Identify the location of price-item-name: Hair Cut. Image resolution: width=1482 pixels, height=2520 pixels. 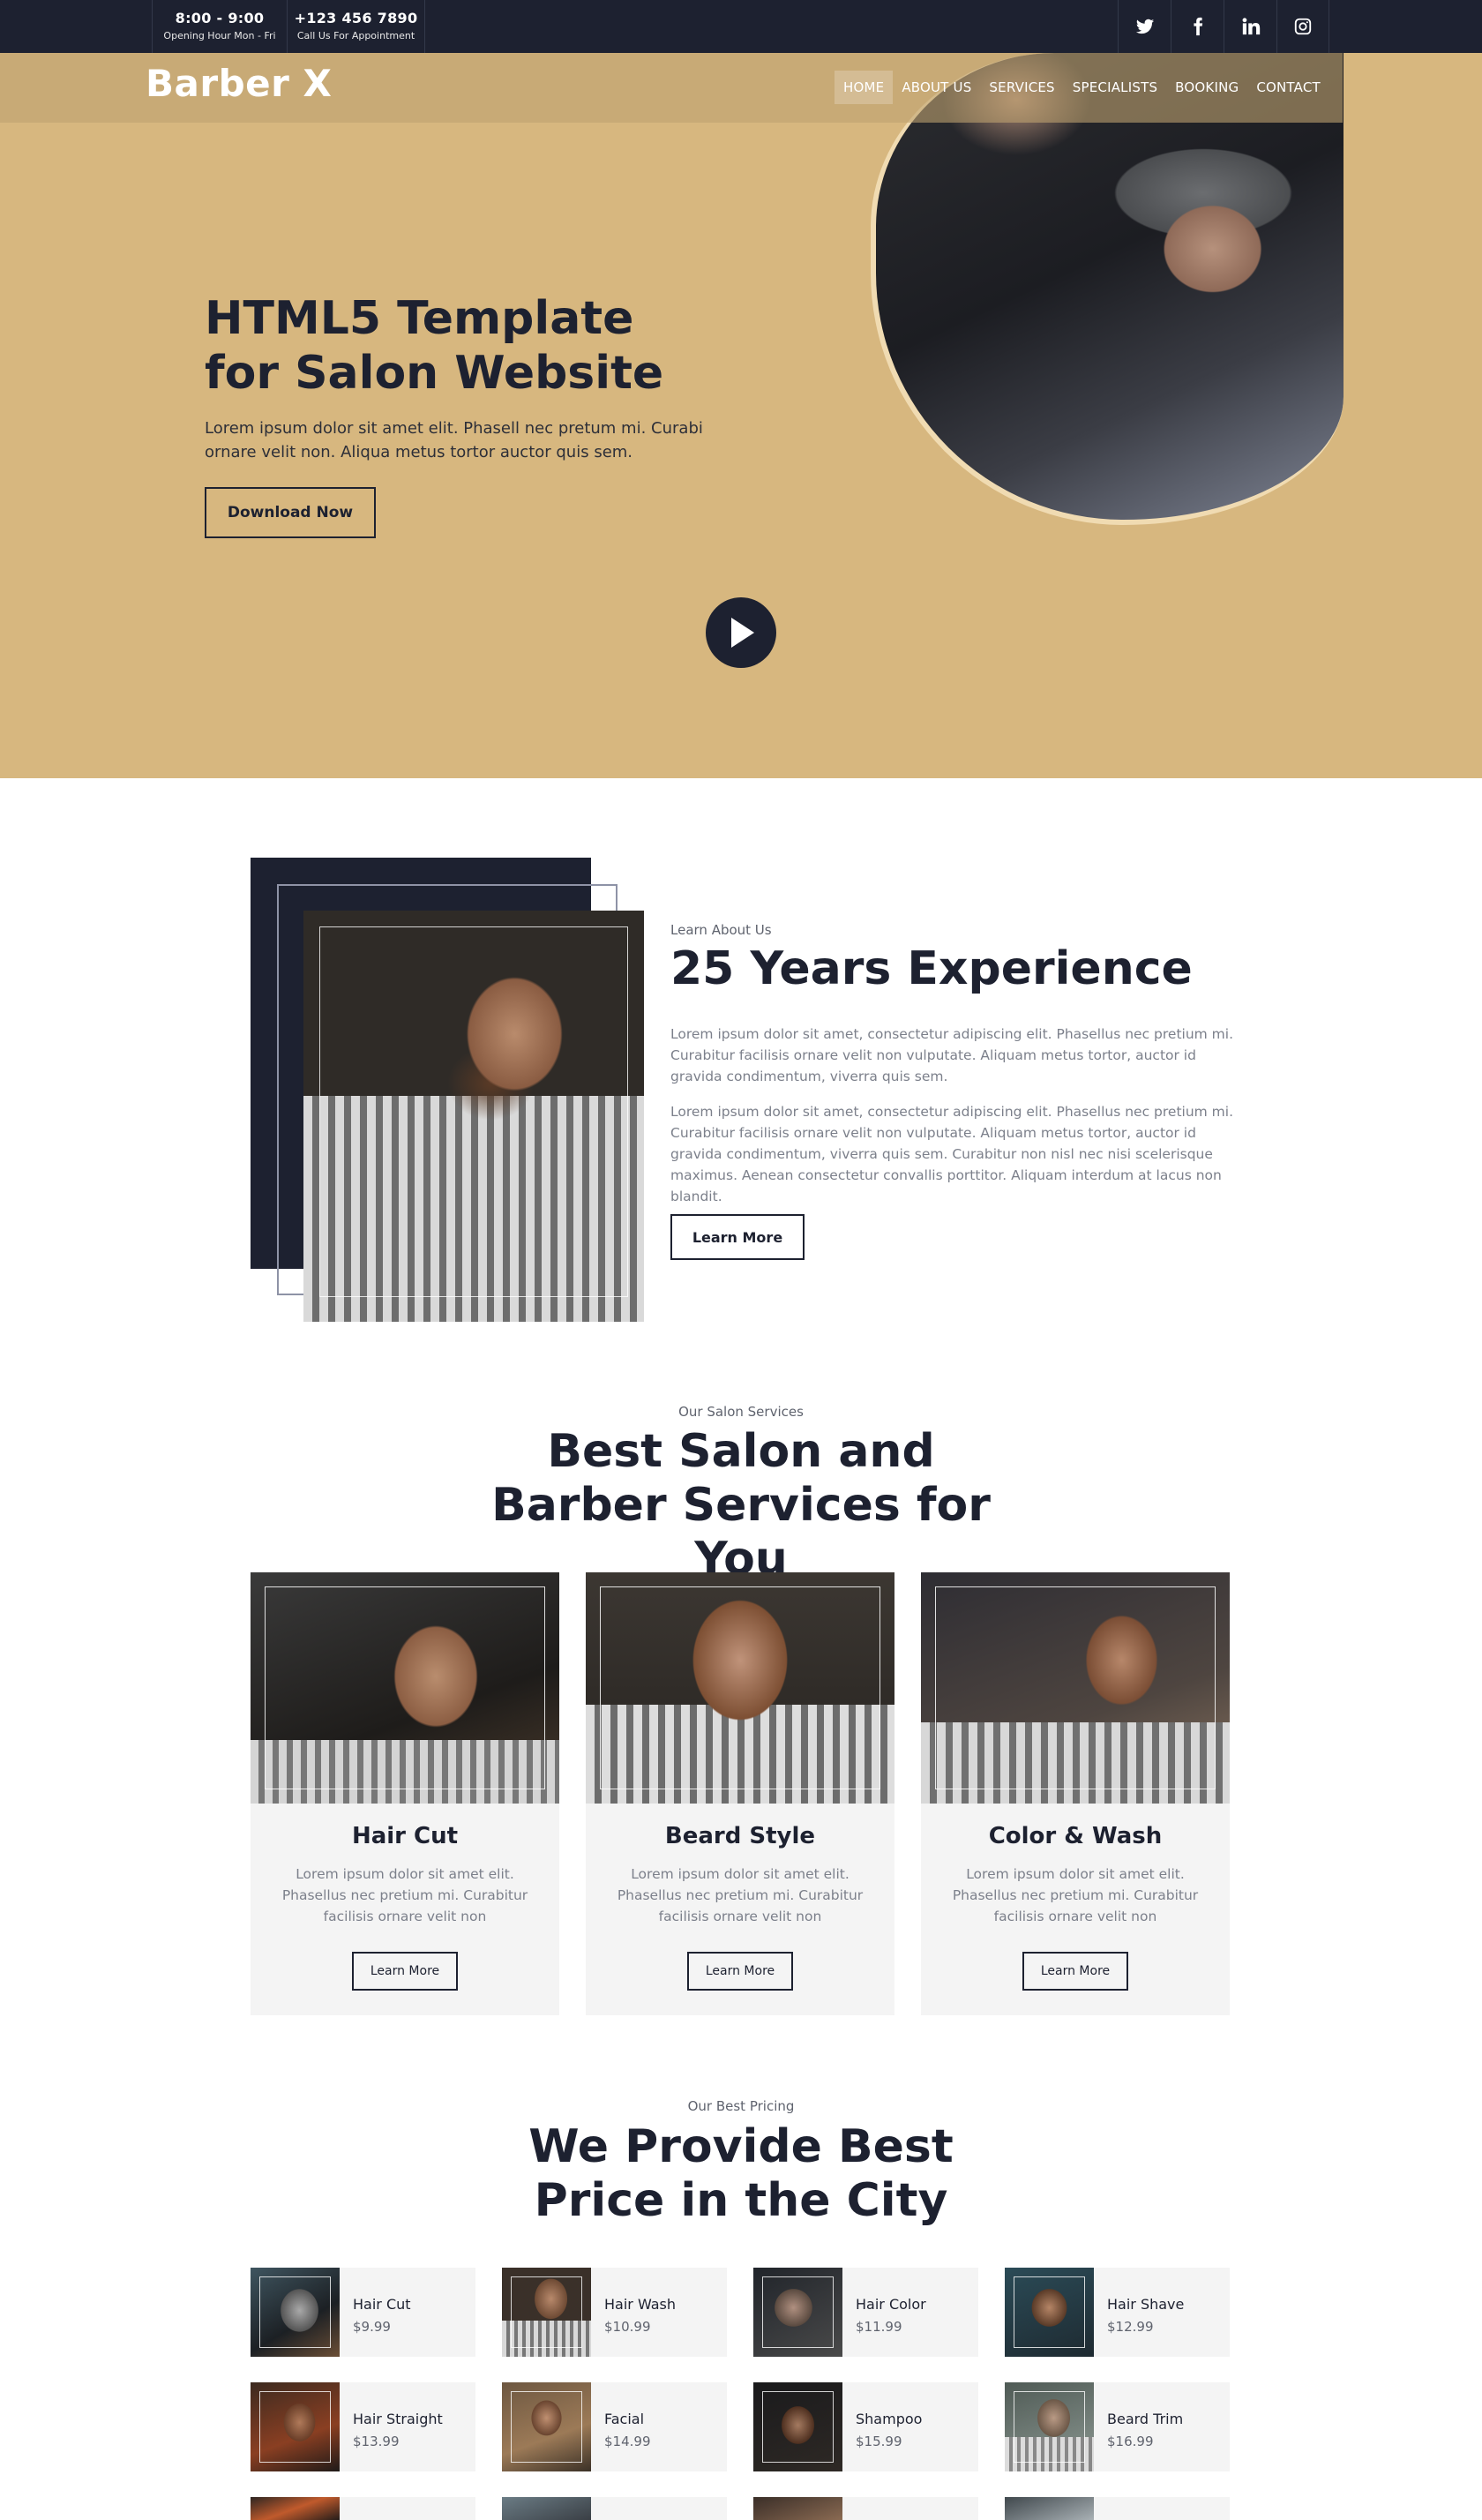
(382, 2304).